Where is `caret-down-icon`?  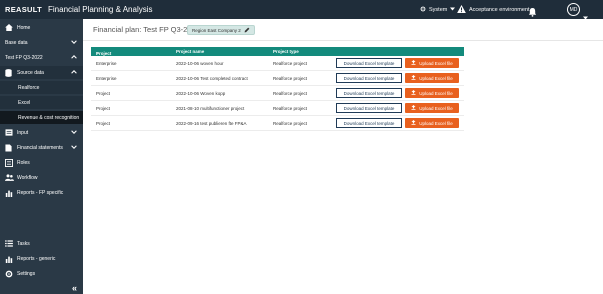 caret-down-icon is located at coordinates (453, 10).